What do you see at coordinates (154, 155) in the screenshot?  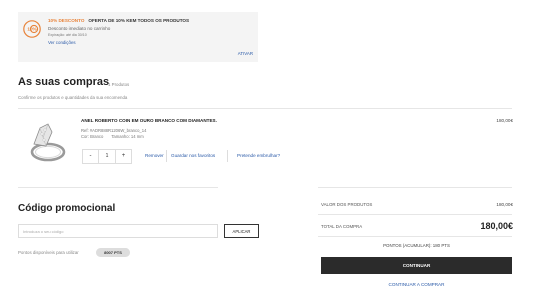 I see `remove-link: Remover` at bounding box center [154, 155].